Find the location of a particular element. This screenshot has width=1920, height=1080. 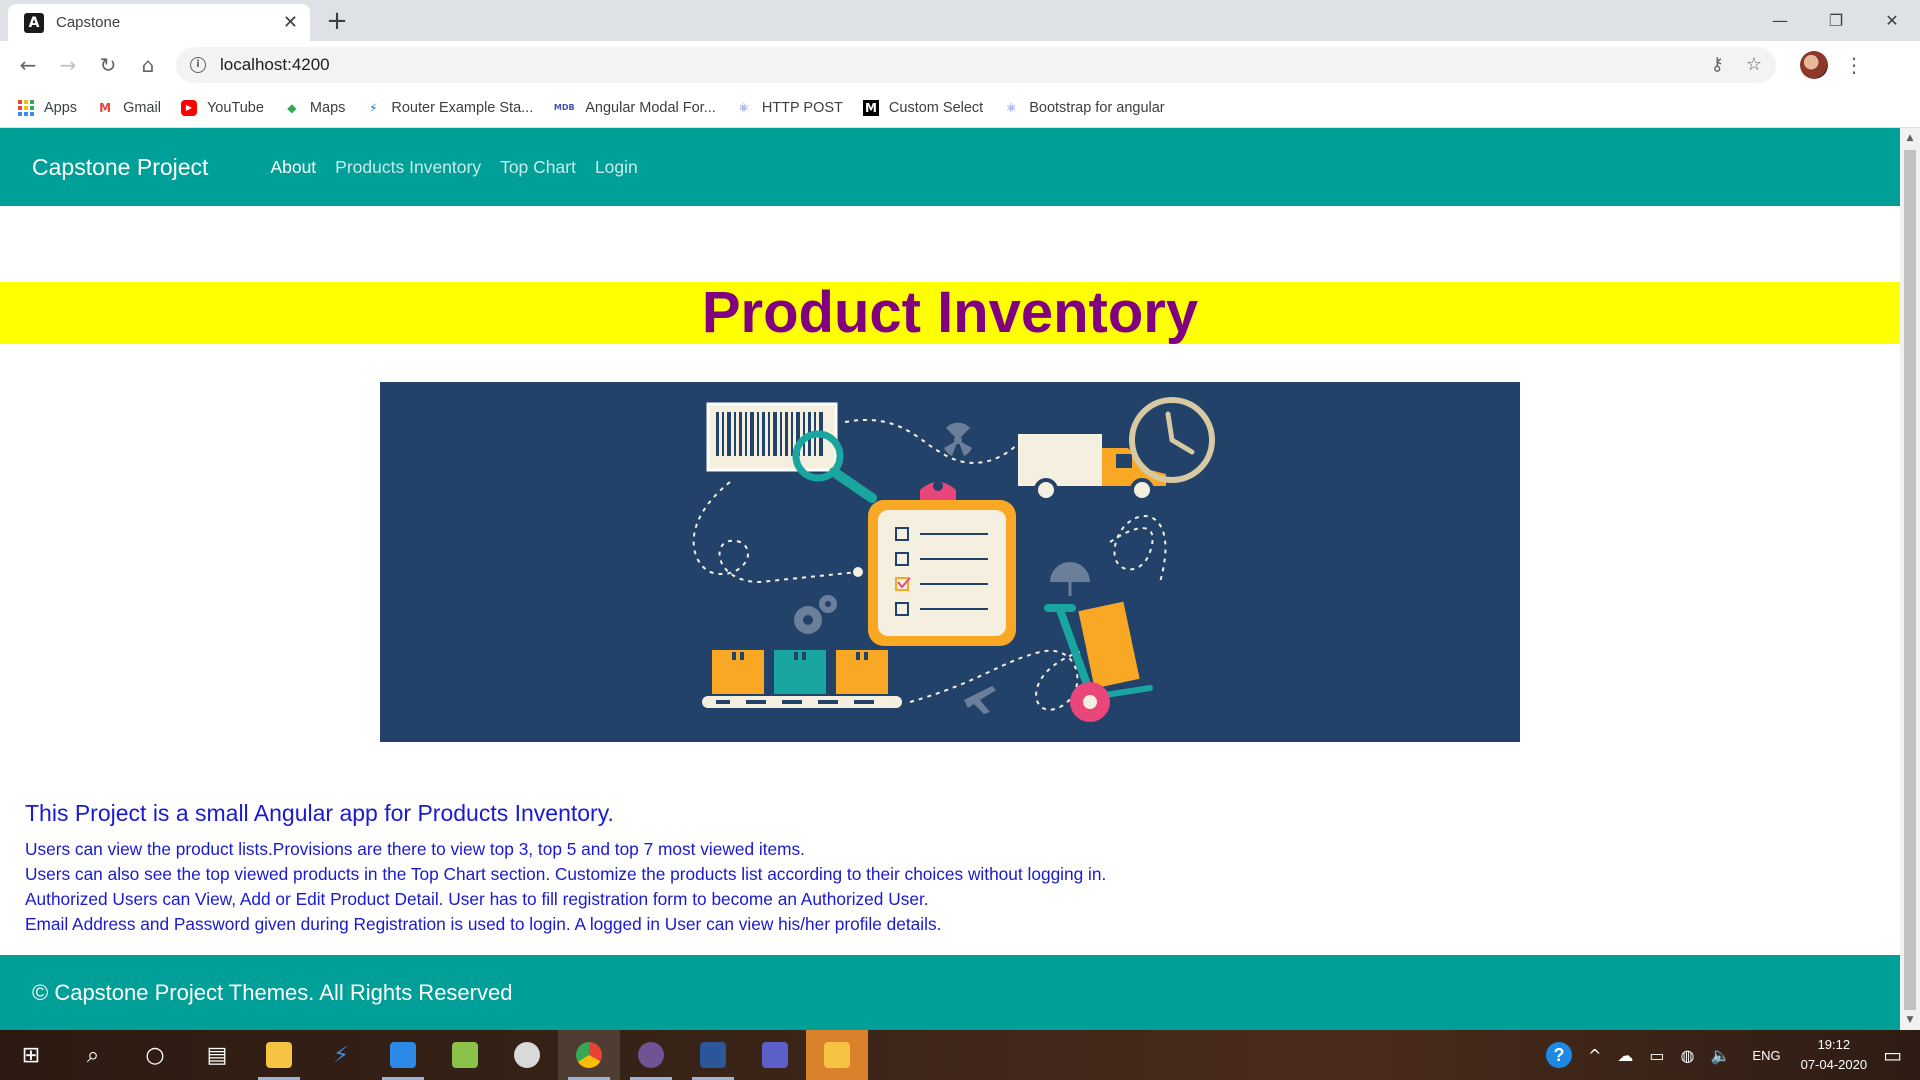

taskbar-file-explorer is located at coordinates (279, 1055).